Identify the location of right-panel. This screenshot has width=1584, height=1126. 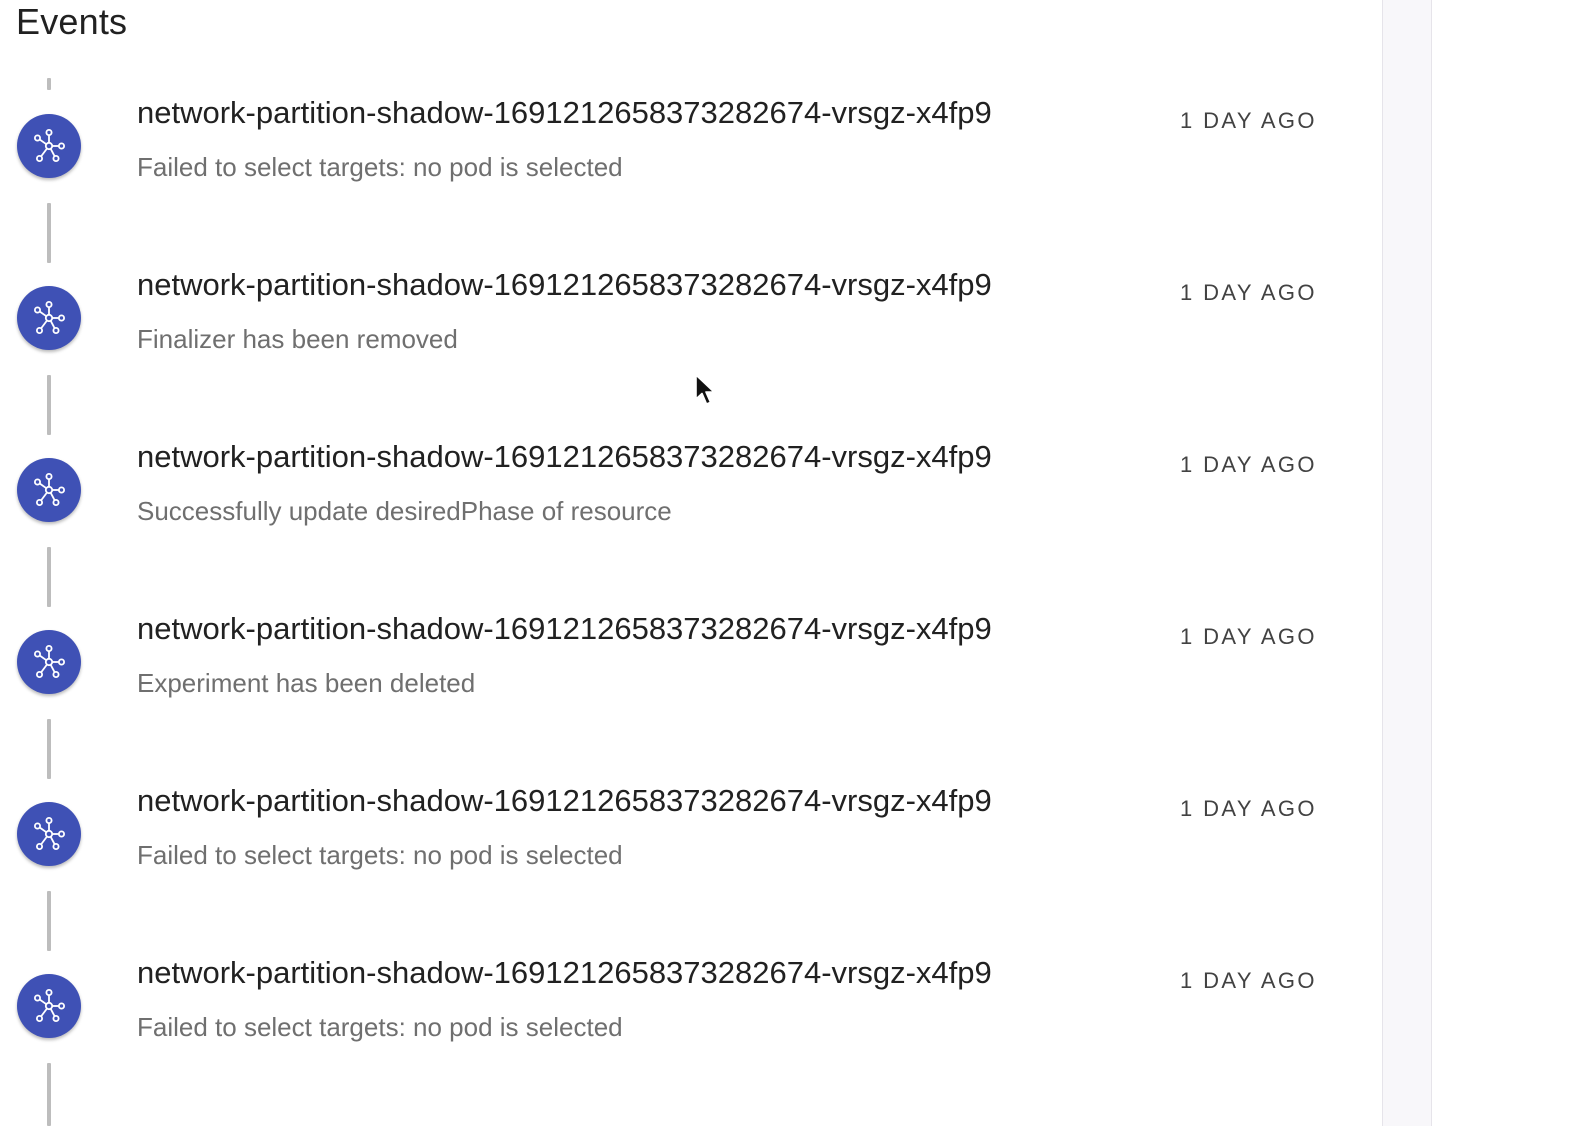
(1508, 563).